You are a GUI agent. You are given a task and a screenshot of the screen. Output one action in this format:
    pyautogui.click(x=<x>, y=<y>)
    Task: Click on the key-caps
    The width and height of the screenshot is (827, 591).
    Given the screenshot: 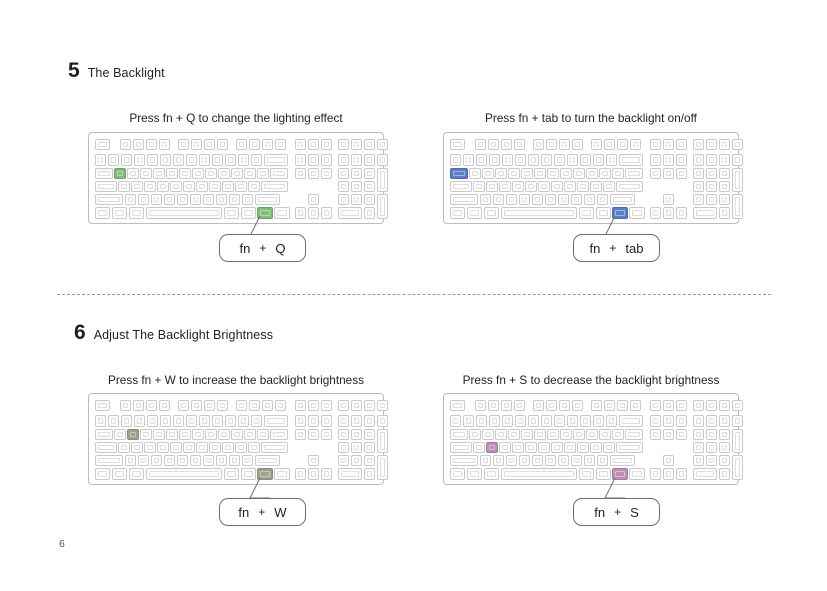 What is the action you would take?
    pyautogui.click(x=106, y=447)
    